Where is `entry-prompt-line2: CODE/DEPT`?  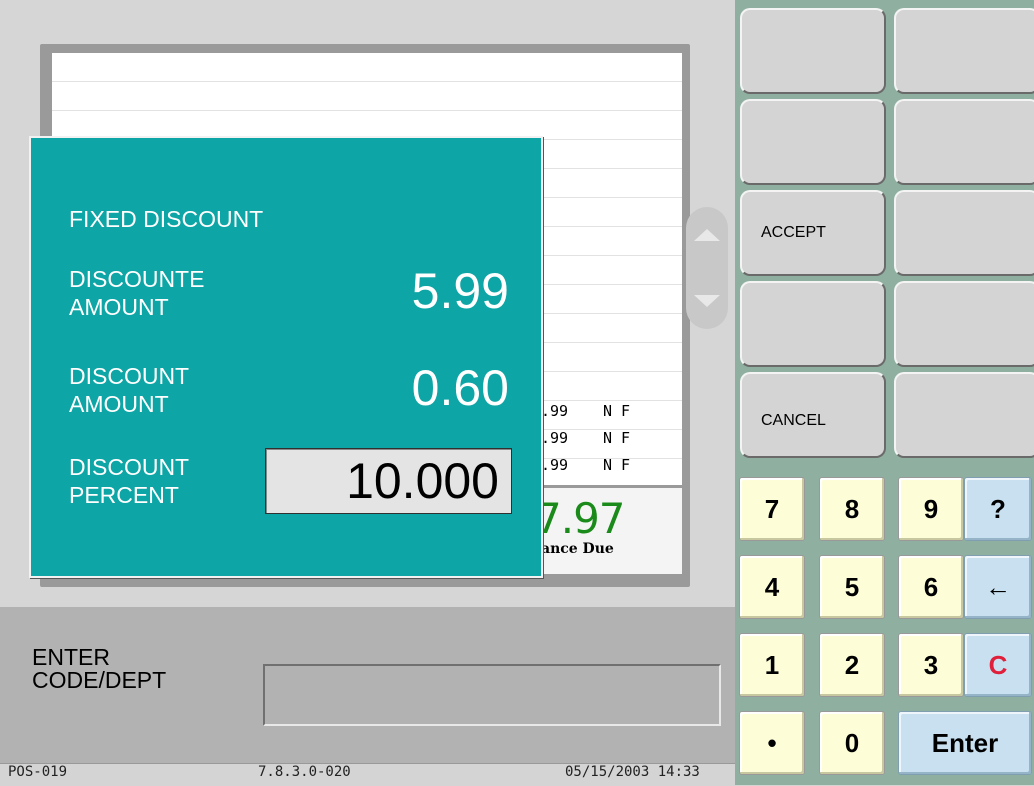 entry-prompt-line2: CODE/DEPT is located at coordinates (99, 680).